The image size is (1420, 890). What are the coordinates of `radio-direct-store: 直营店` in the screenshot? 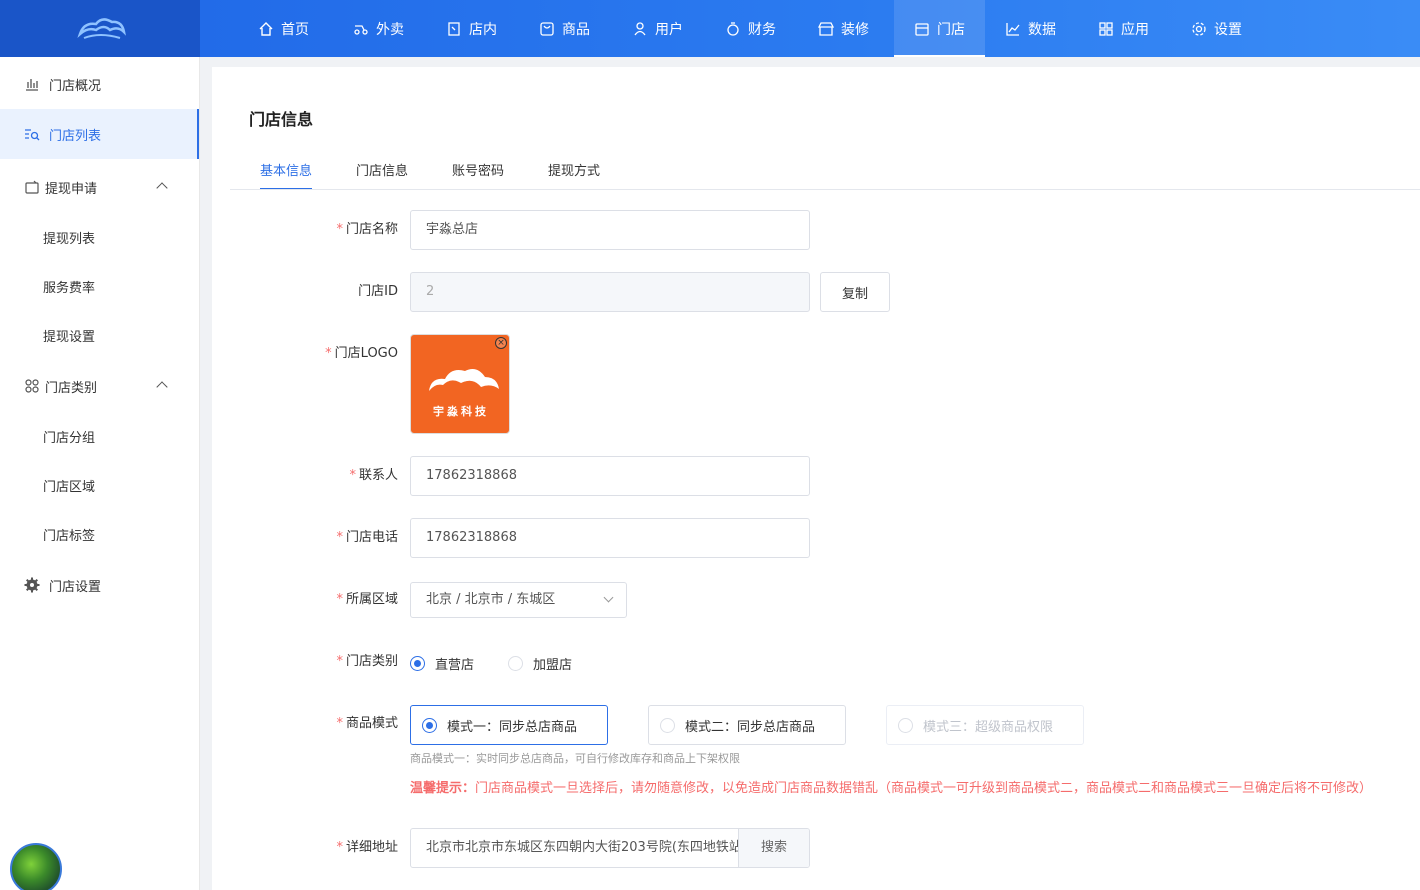 It's located at (442, 663).